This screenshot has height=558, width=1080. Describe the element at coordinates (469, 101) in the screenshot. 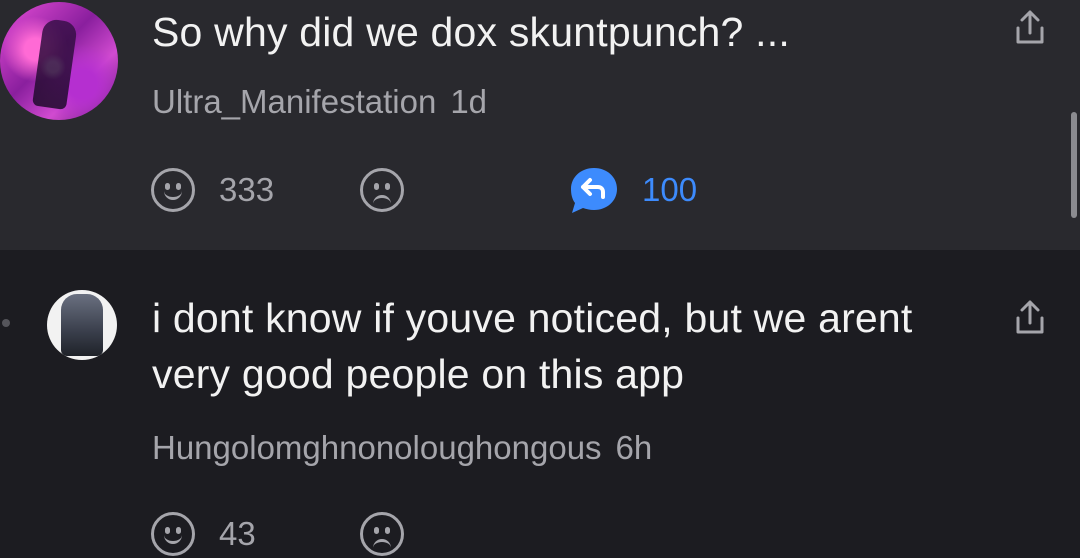

I see `timestamp: 1d` at that location.